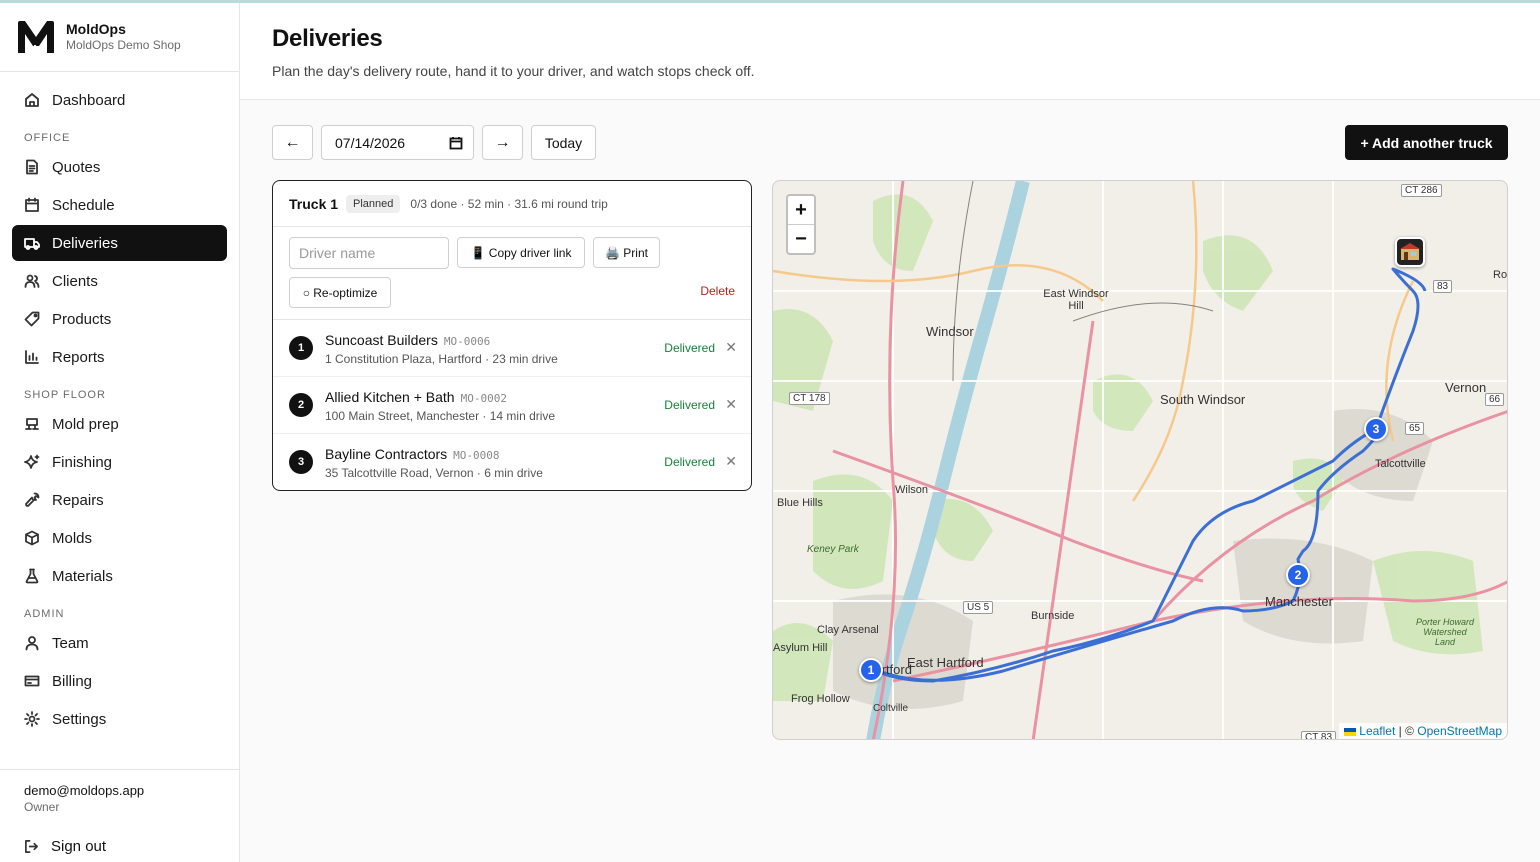 The image size is (1540, 862). What do you see at coordinates (119, 167) in the screenshot?
I see `sidebar-item-quotes: Quotes` at bounding box center [119, 167].